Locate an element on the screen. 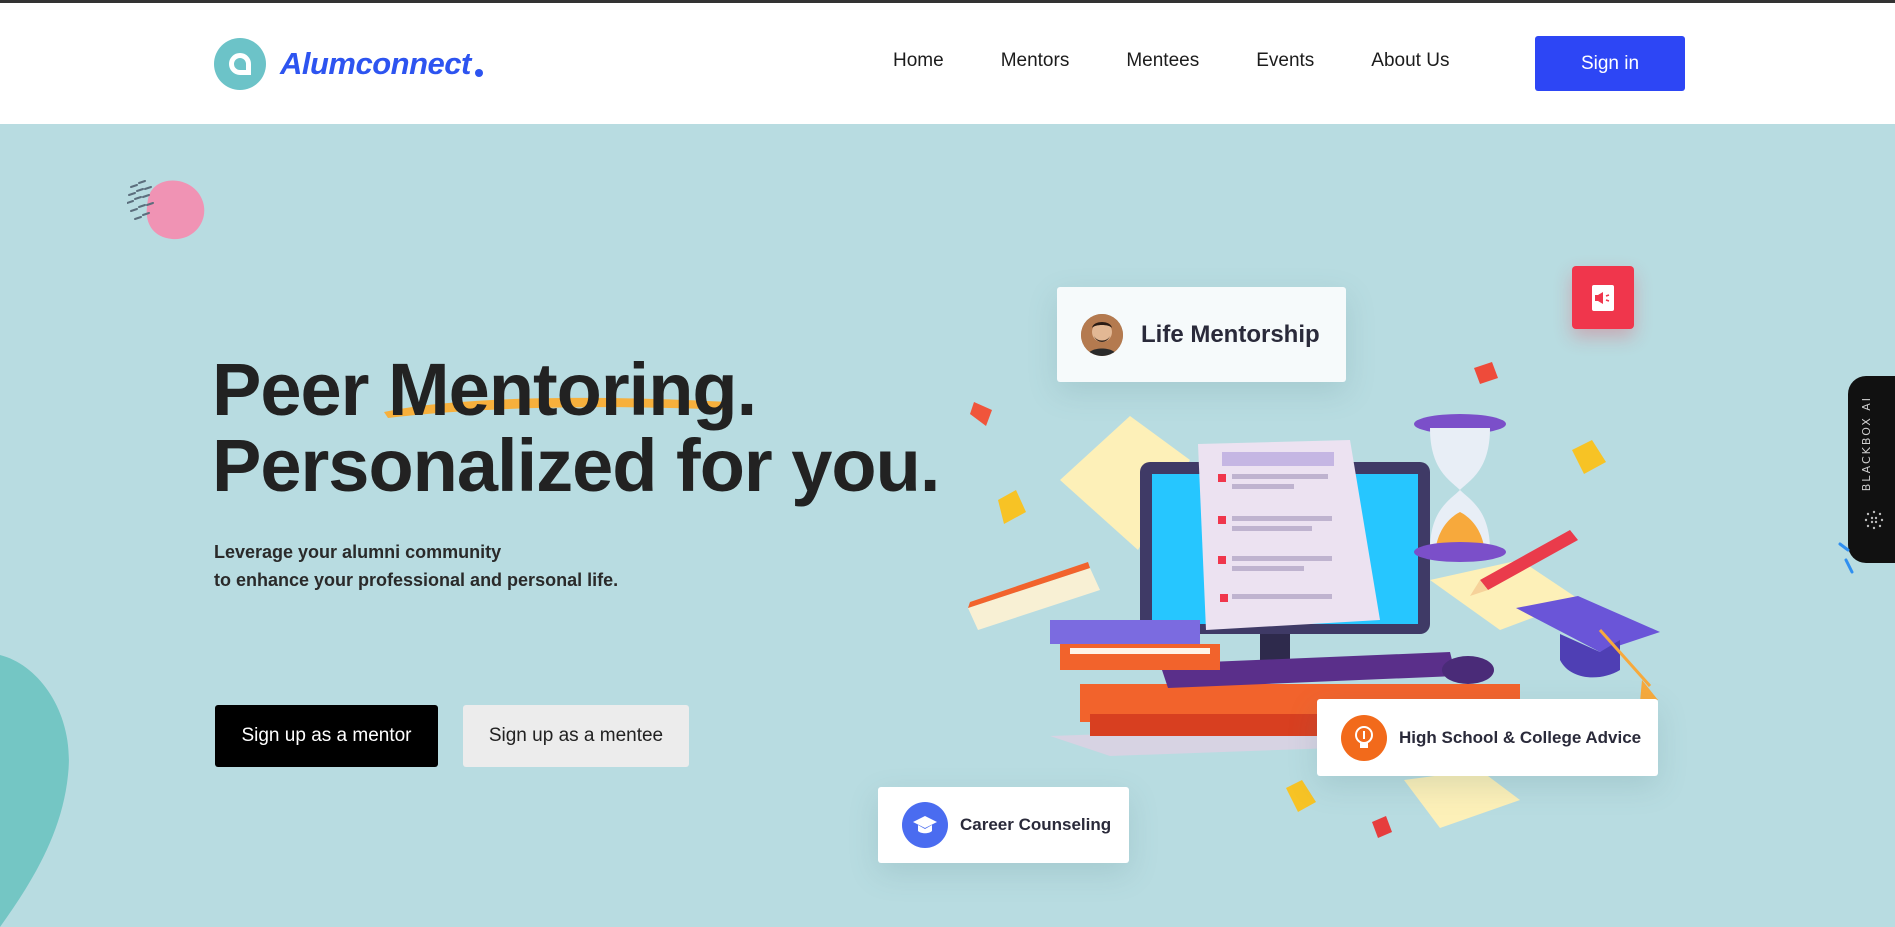 The image size is (1895, 927). nav-mentors: Mentors is located at coordinates (1035, 61).